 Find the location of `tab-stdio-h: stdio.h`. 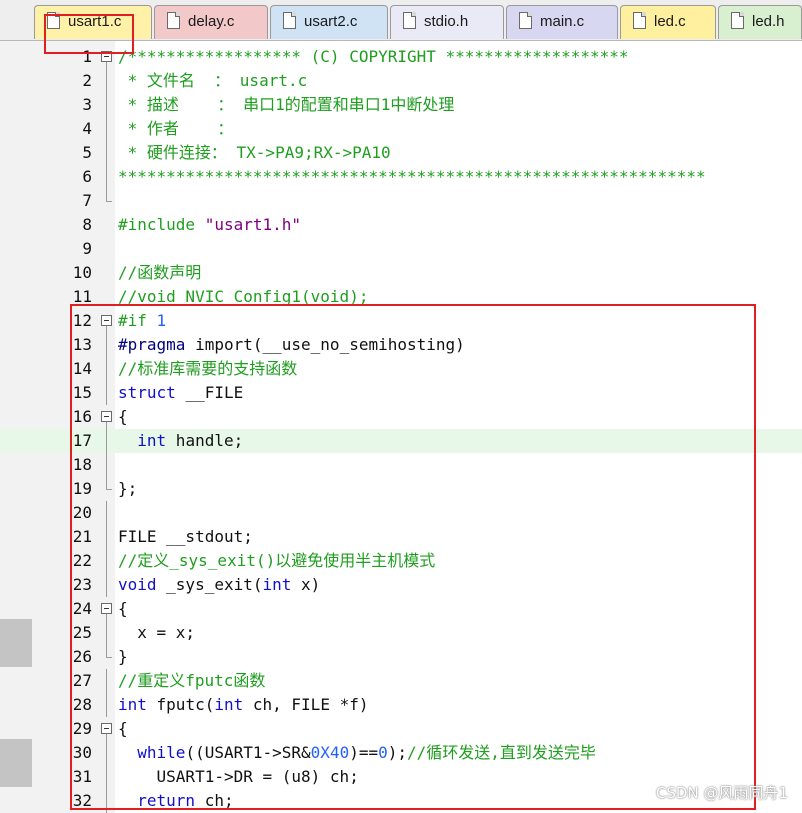

tab-stdio-h: stdio.h is located at coordinates (447, 22).